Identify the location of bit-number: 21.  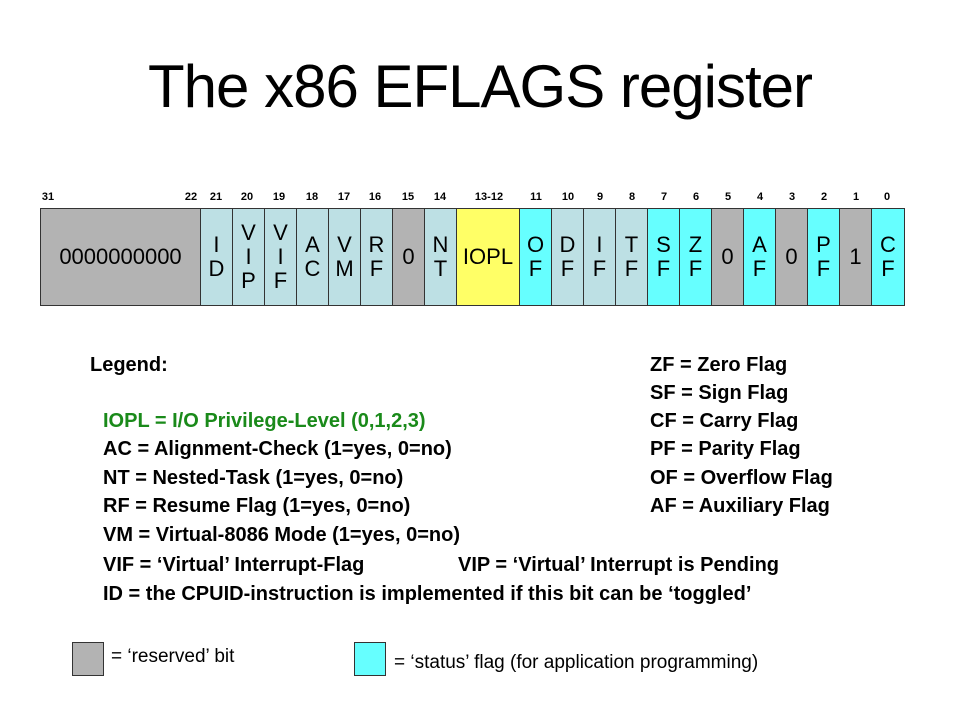
(216, 197).